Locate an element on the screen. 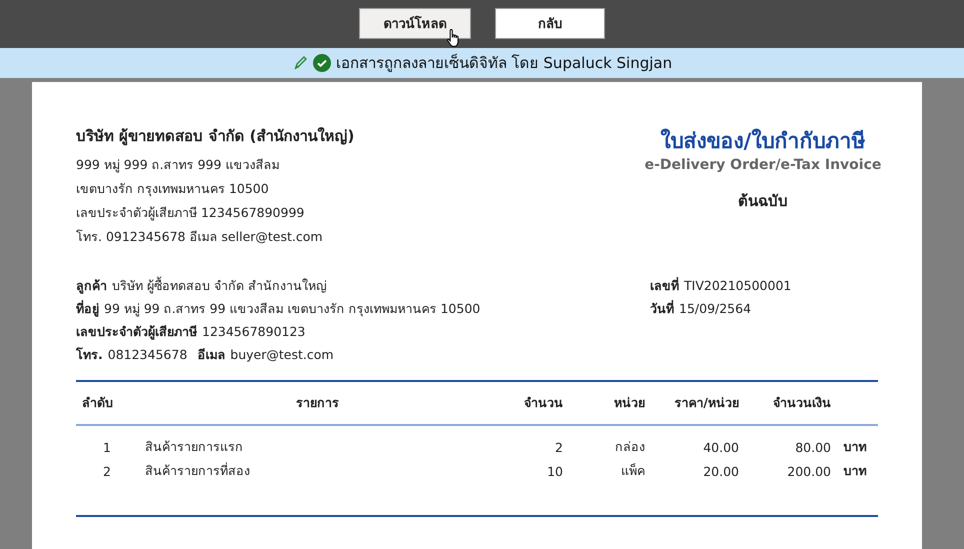  table-cell: สินค้ารายการแรก is located at coordinates (194, 446).